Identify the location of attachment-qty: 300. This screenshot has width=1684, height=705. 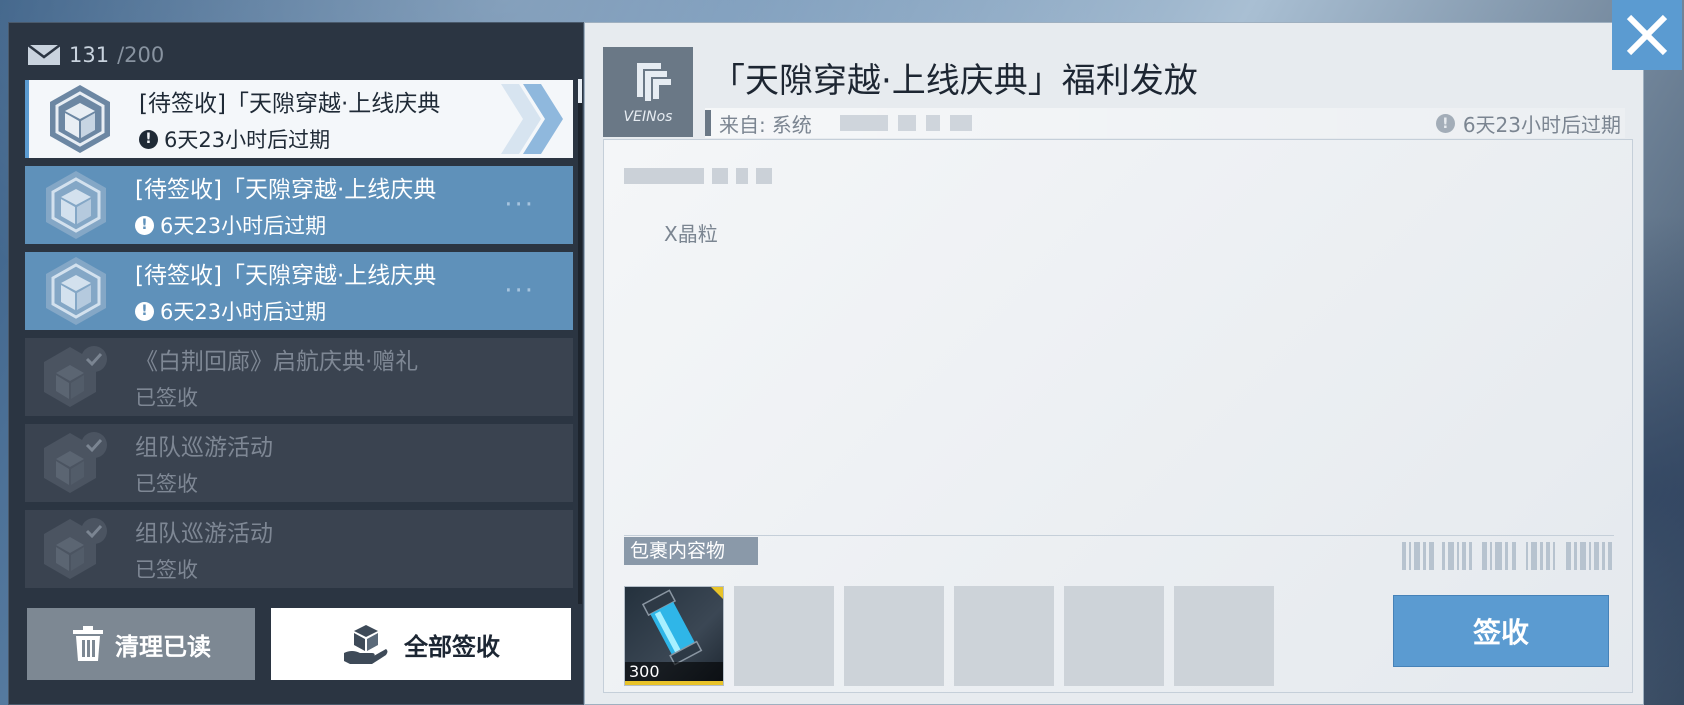
(674, 673).